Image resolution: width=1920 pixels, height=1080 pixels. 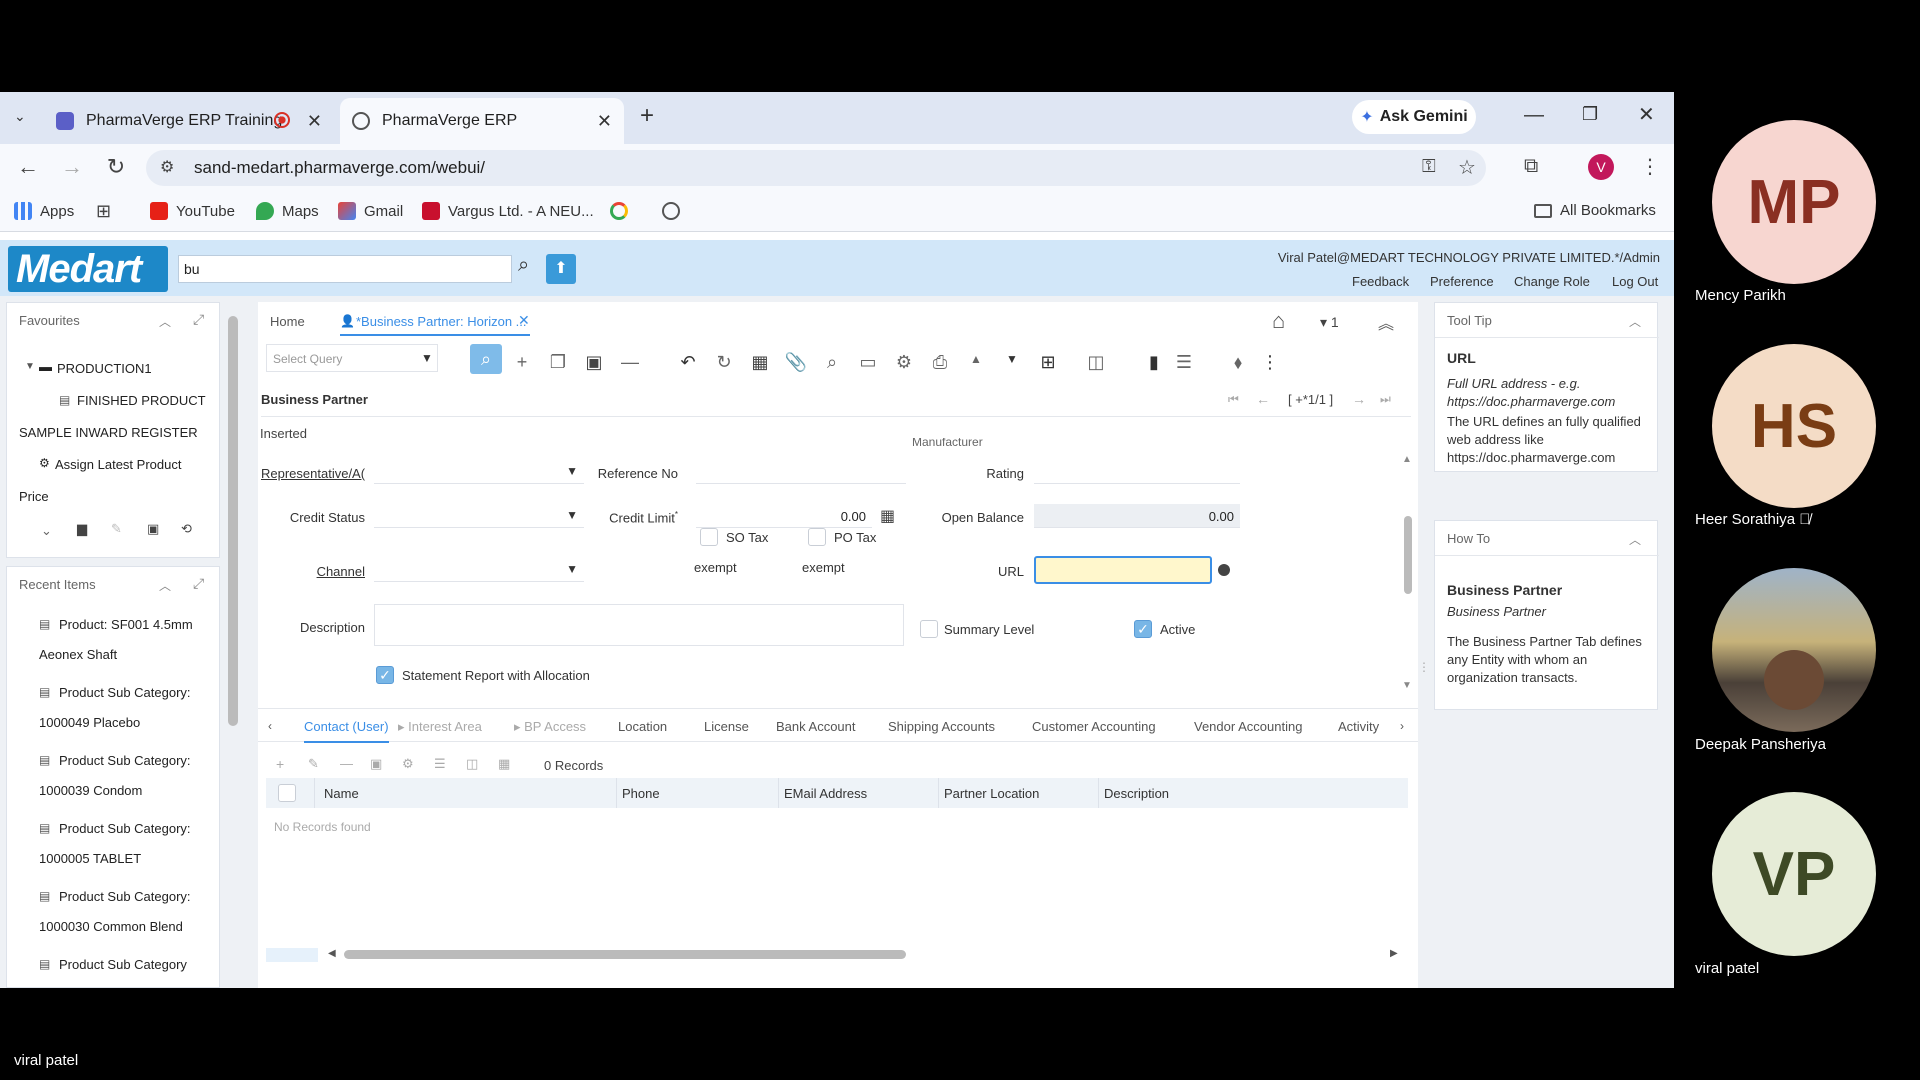 What do you see at coordinates (561, 269) in the screenshot?
I see `upload-icon: ⬆` at bounding box center [561, 269].